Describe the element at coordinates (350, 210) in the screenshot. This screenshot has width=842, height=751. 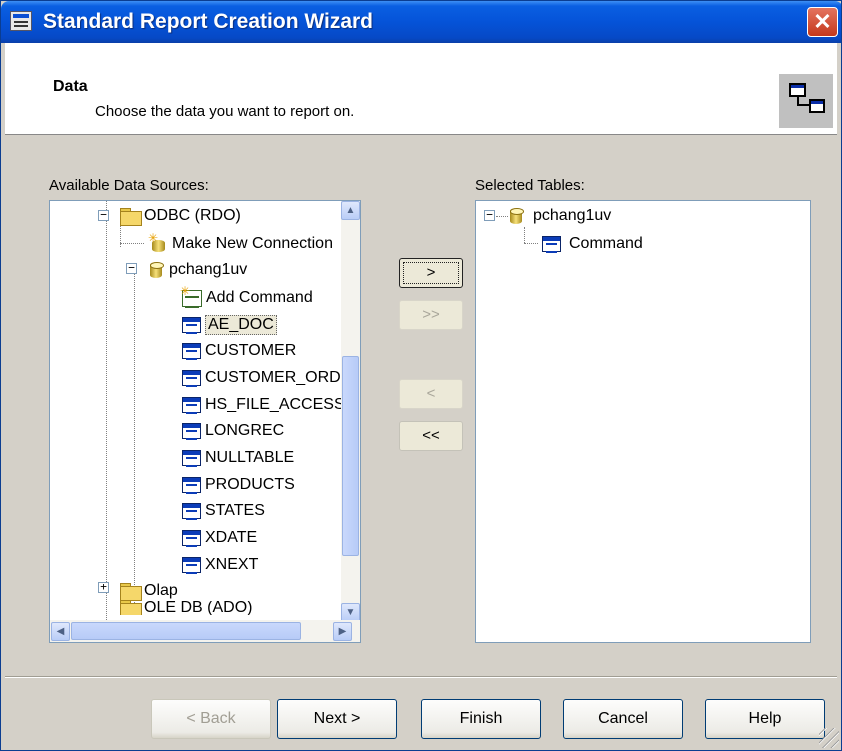
I see `scroll-up-arrow-icon: ▲` at that location.